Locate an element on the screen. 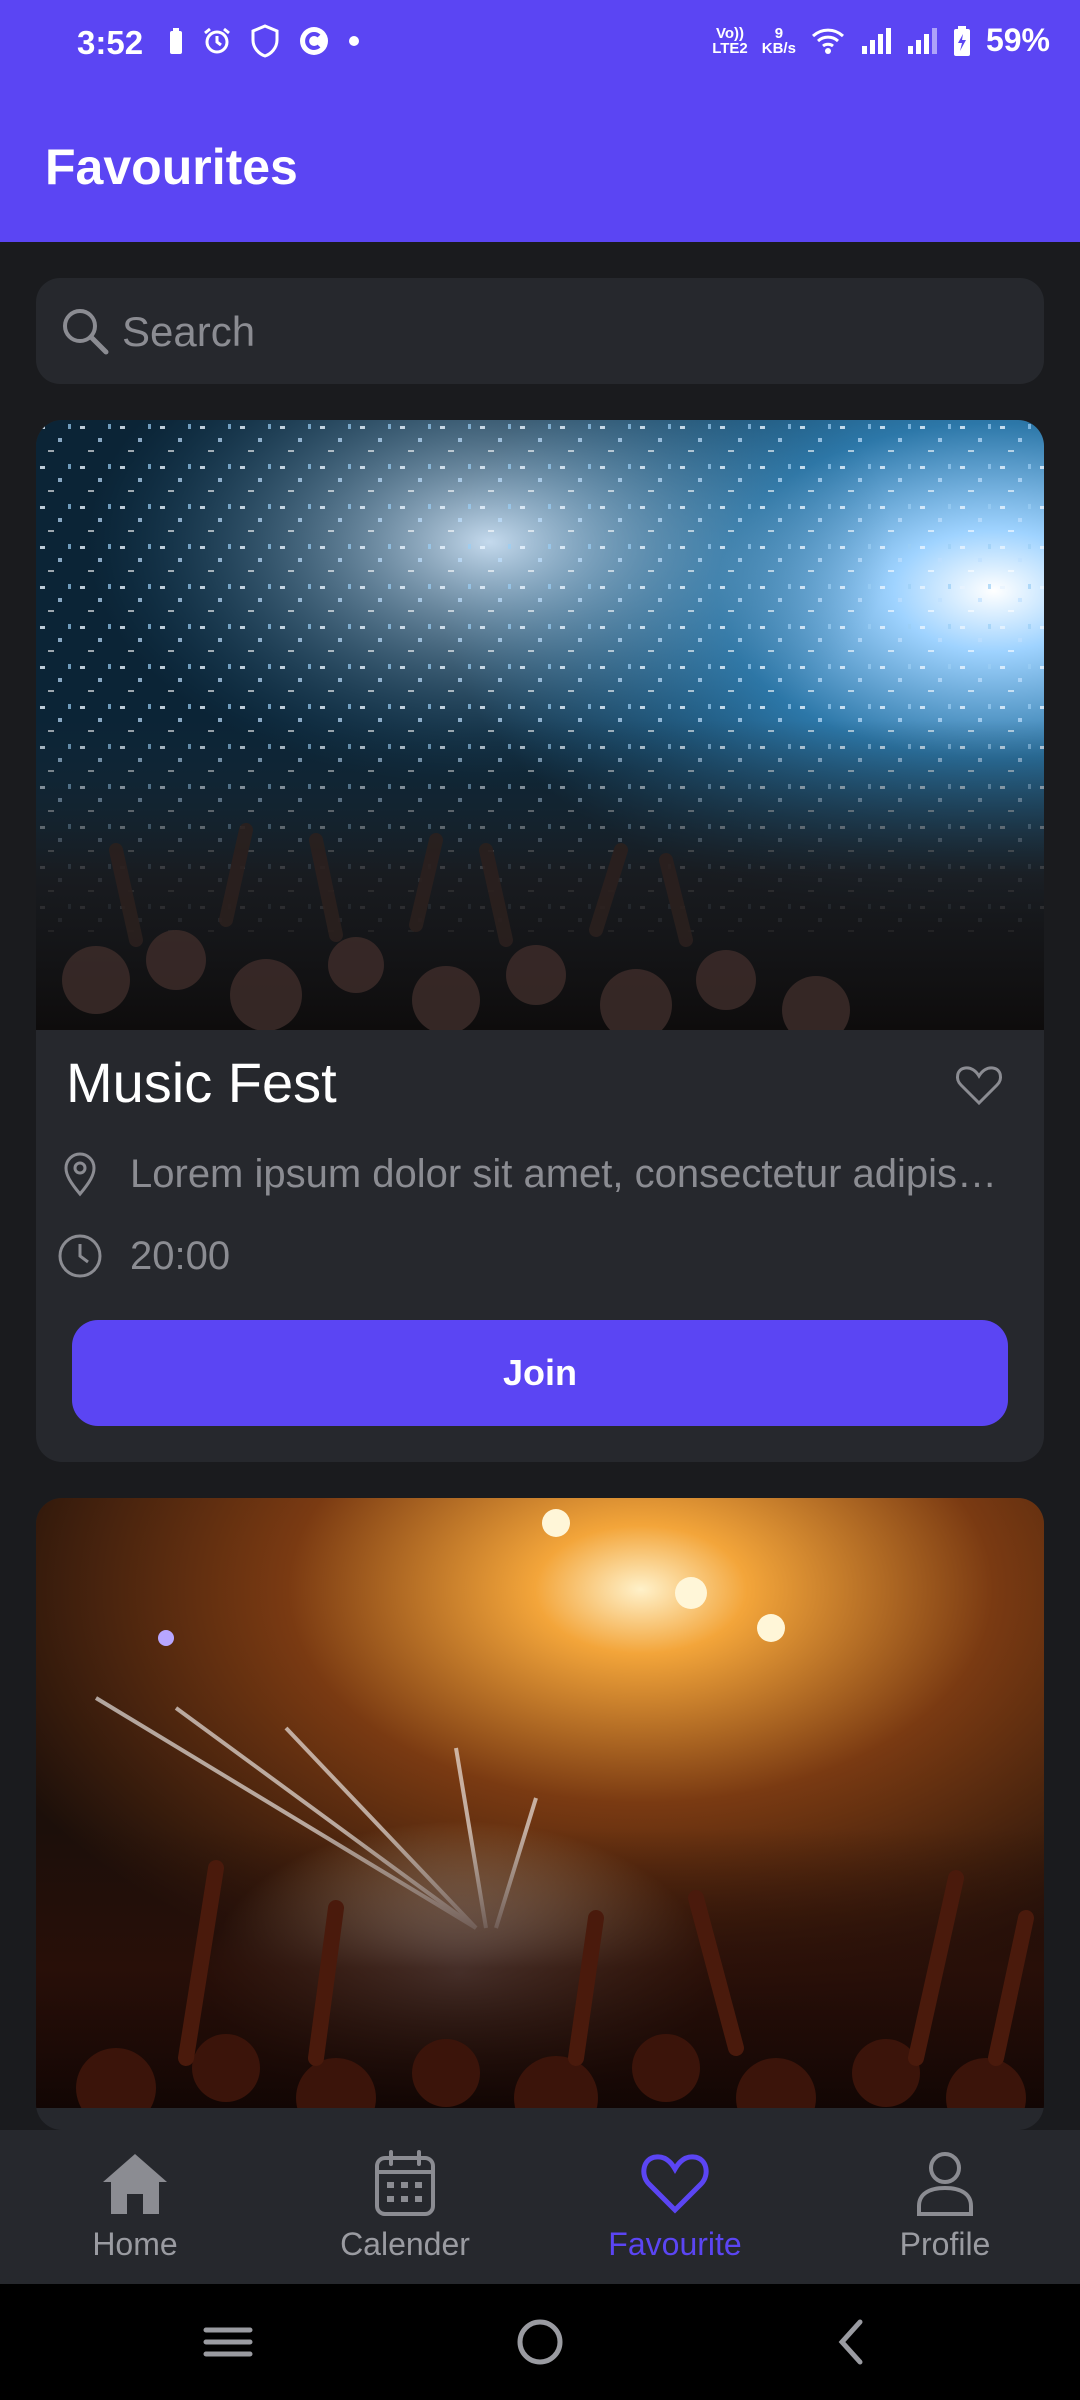 The width and height of the screenshot is (1080, 2400). nav-item-home: Home is located at coordinates (135, 2207).